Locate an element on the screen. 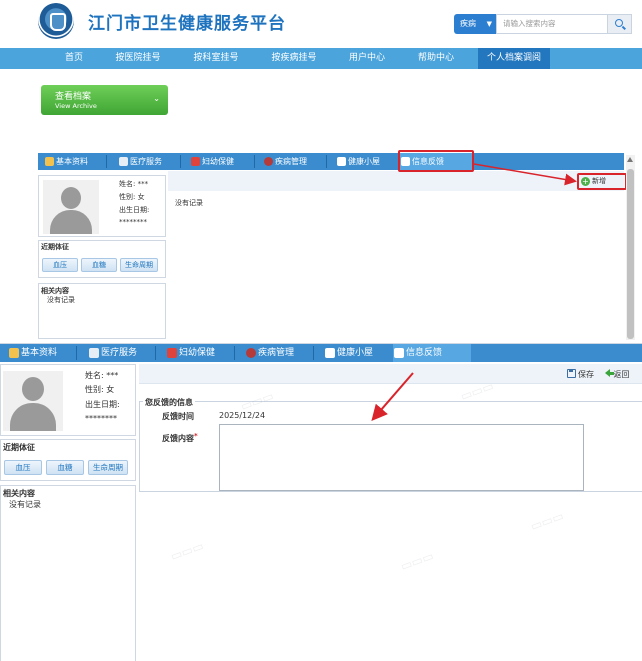 This screenshot has width=642, height=661. archive-subtitle: View Archive is located at coordinates (76, 106).